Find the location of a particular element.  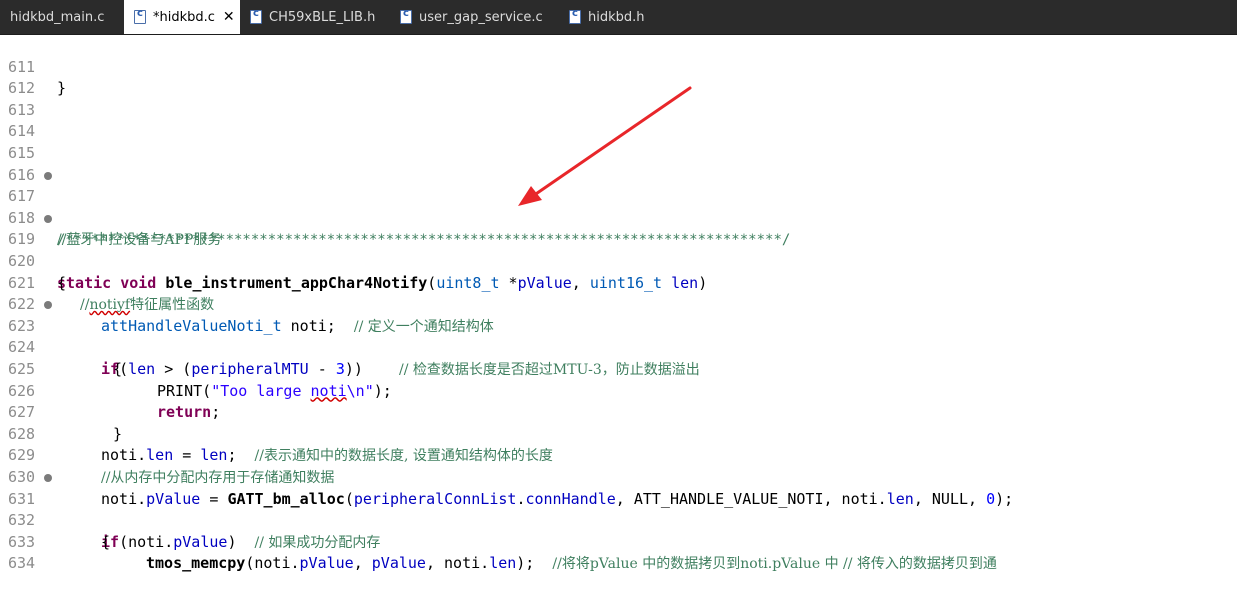

function-name: tmos_memcpy is located at coordinates (196, 563).